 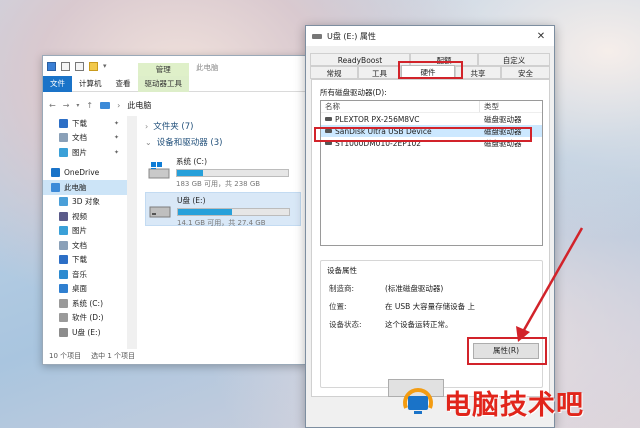 I want to click on watermark: 电脑技术吧, so click(x=518, y=402).